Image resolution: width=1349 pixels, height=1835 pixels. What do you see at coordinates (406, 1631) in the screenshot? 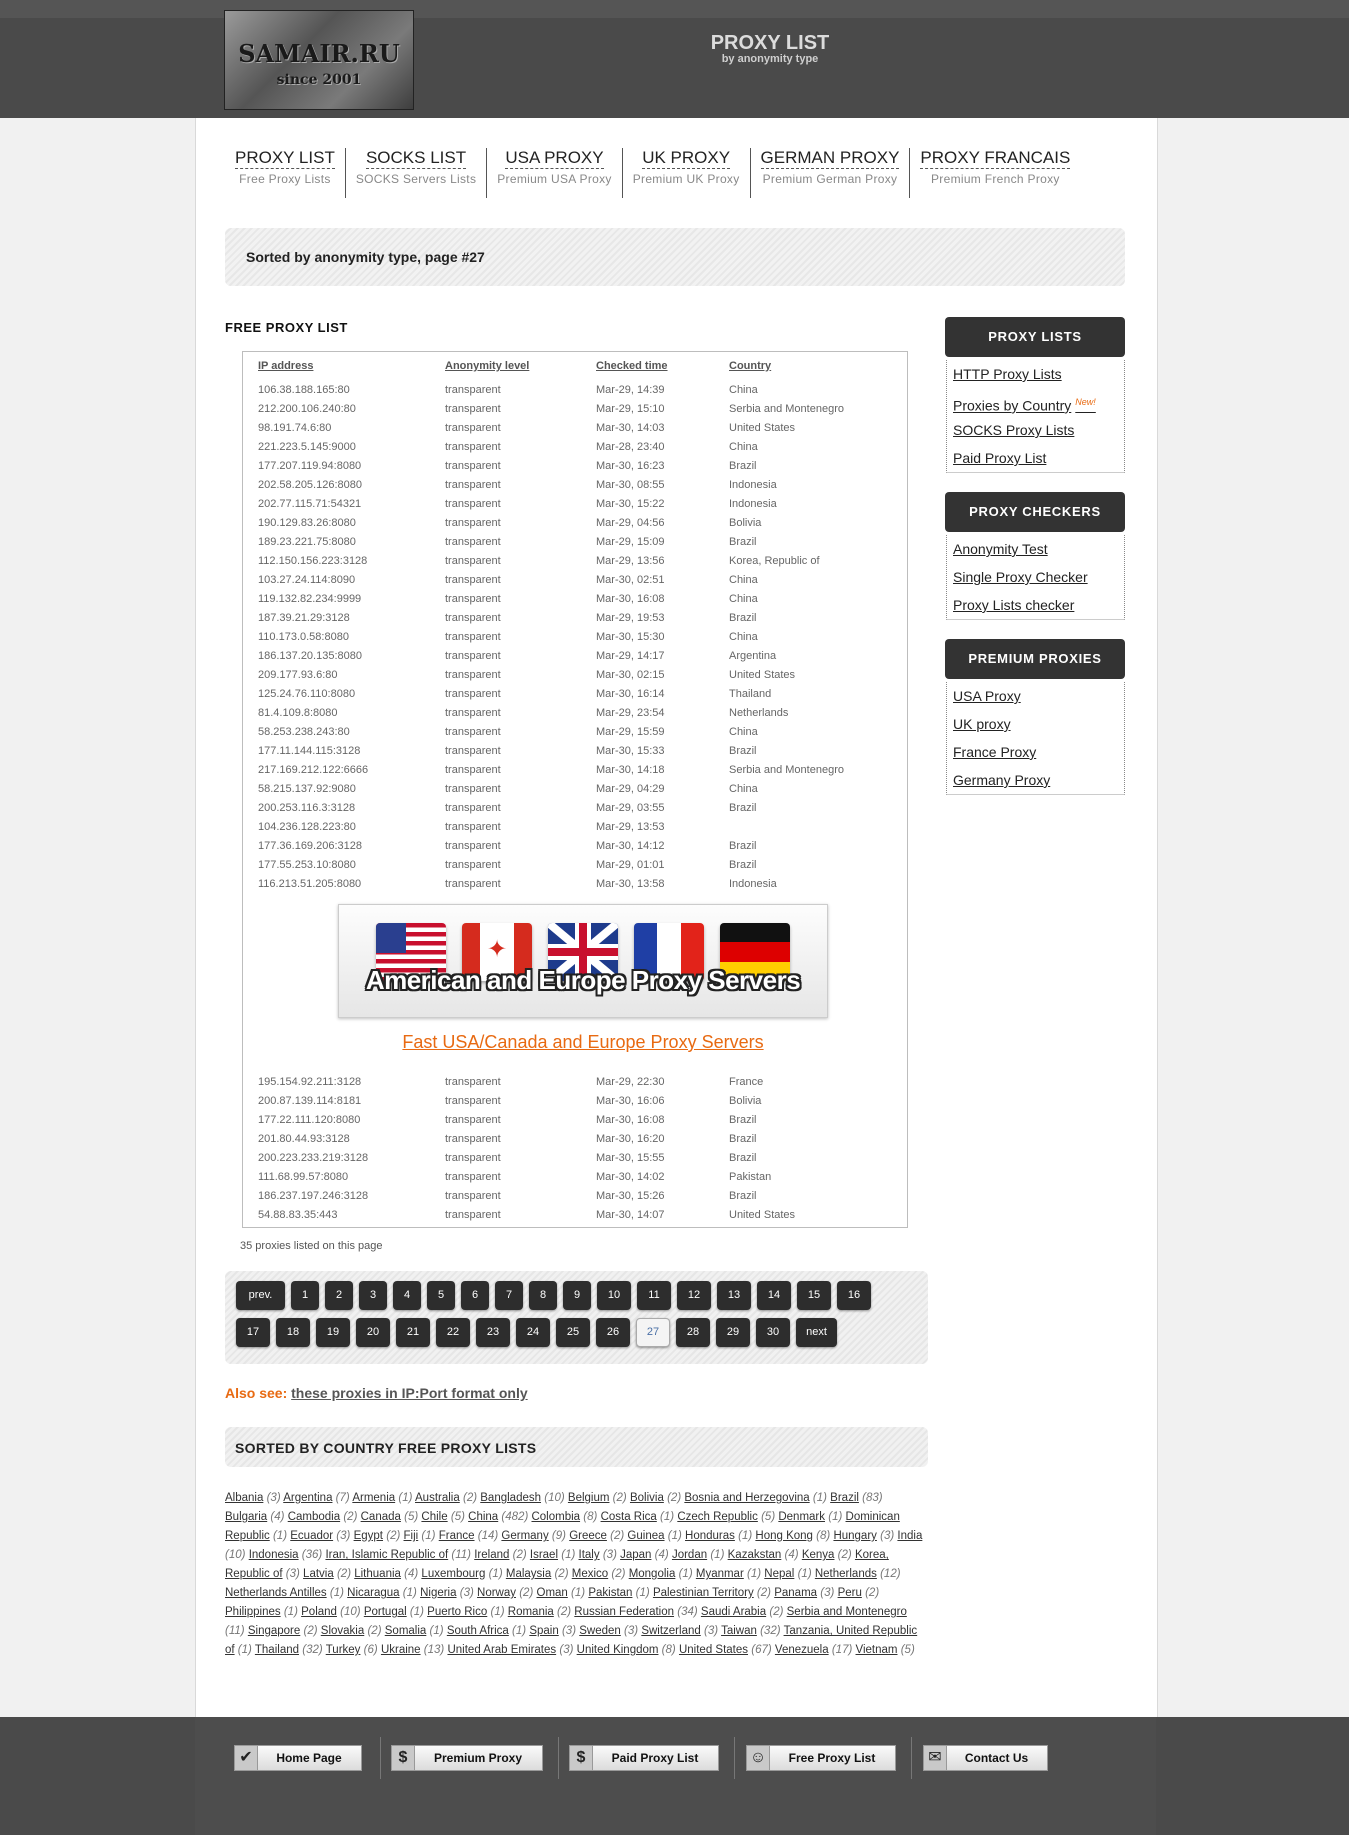
I see `country-link: Somalia` at bounding box center [406, 1631].